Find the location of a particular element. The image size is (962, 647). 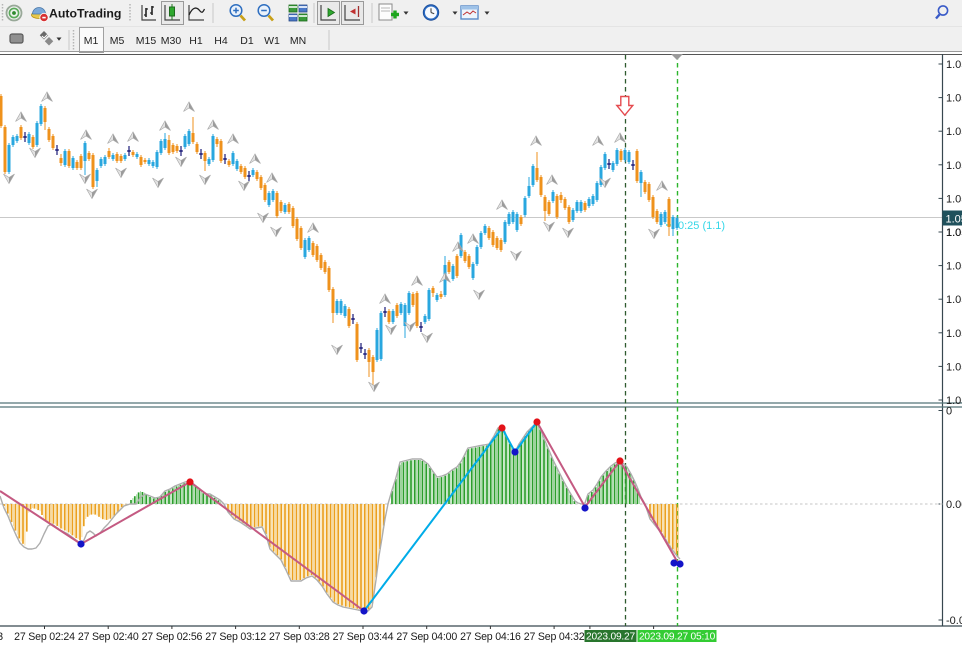

svg-text: -0.0 is located at coordinates (954, 621).